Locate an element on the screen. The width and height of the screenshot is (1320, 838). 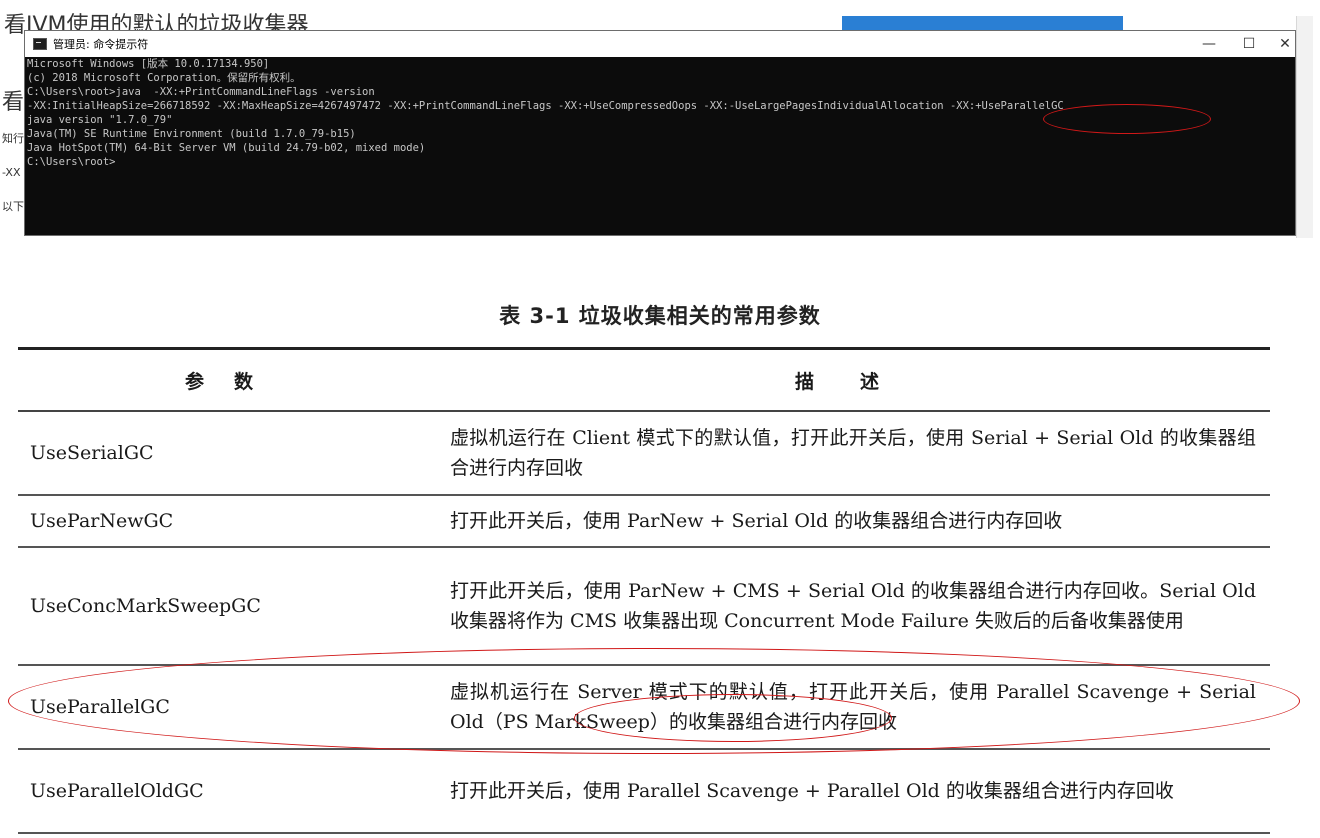
minimize-button: — is located at coordinates (1209, 44).